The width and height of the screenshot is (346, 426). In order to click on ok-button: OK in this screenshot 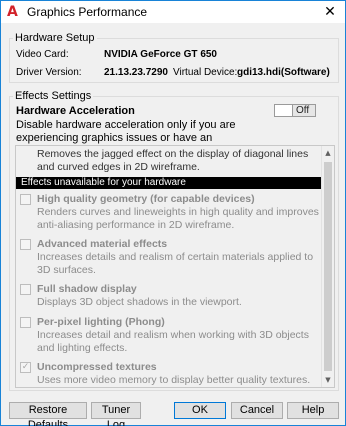, I will do `click(200, 410)`.